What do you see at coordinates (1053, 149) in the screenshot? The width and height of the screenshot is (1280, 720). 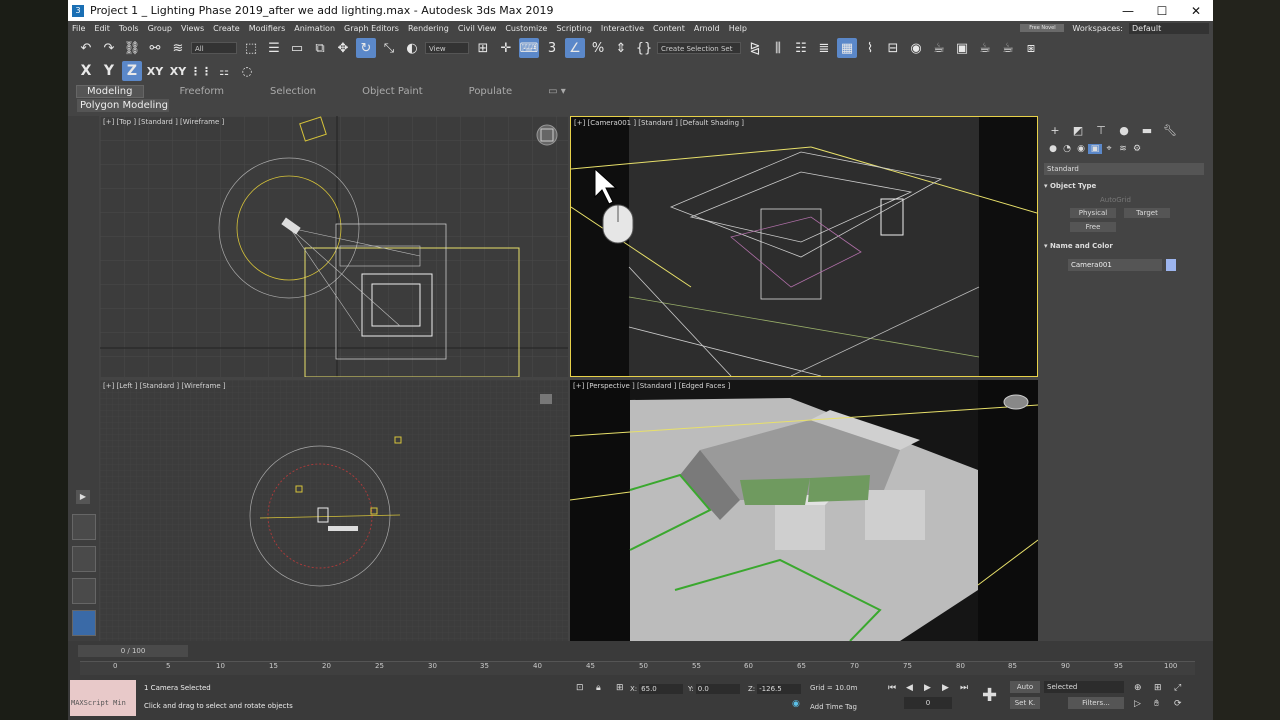 I see `geometry-icon: ●` at bounding box center [1053, 149].